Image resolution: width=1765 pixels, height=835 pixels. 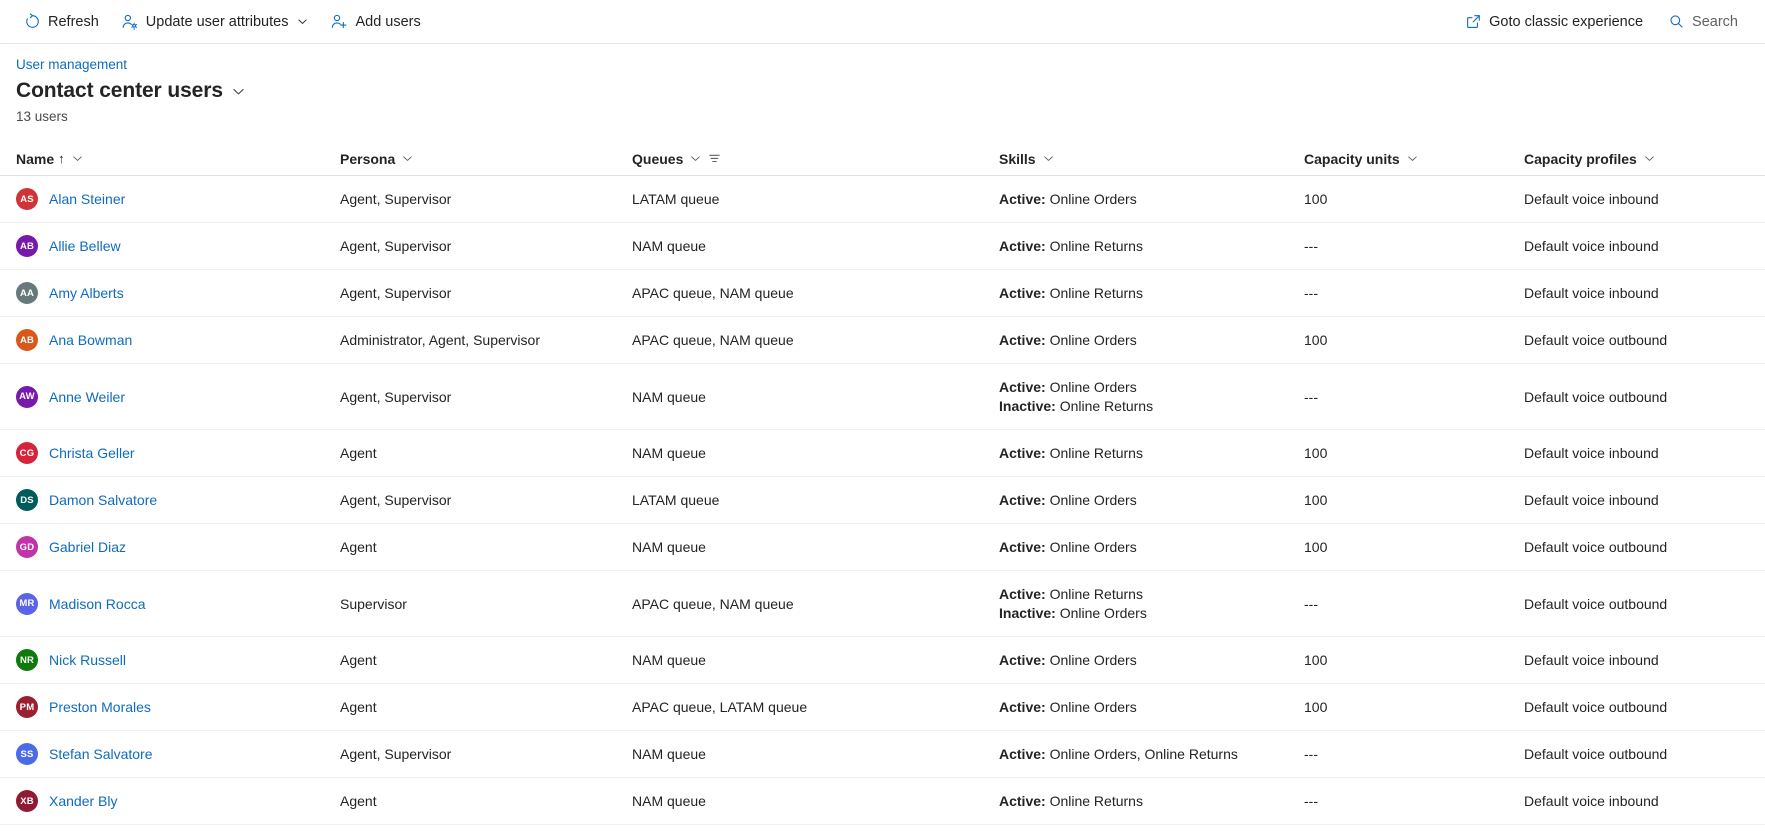 I want to click on search-icon, so click(x=1676, y=22).